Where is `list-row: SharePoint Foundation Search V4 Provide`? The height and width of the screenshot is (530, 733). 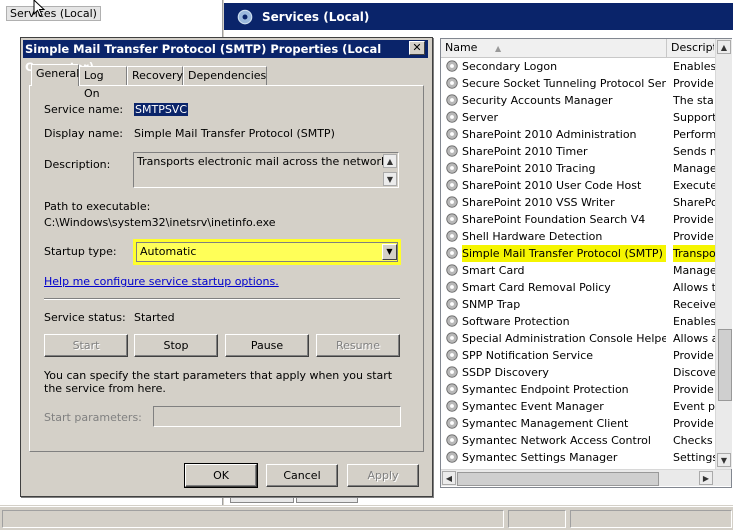
list-row: SharePoint Foundation Search V4 Provide is located at coordinates (578, 219).